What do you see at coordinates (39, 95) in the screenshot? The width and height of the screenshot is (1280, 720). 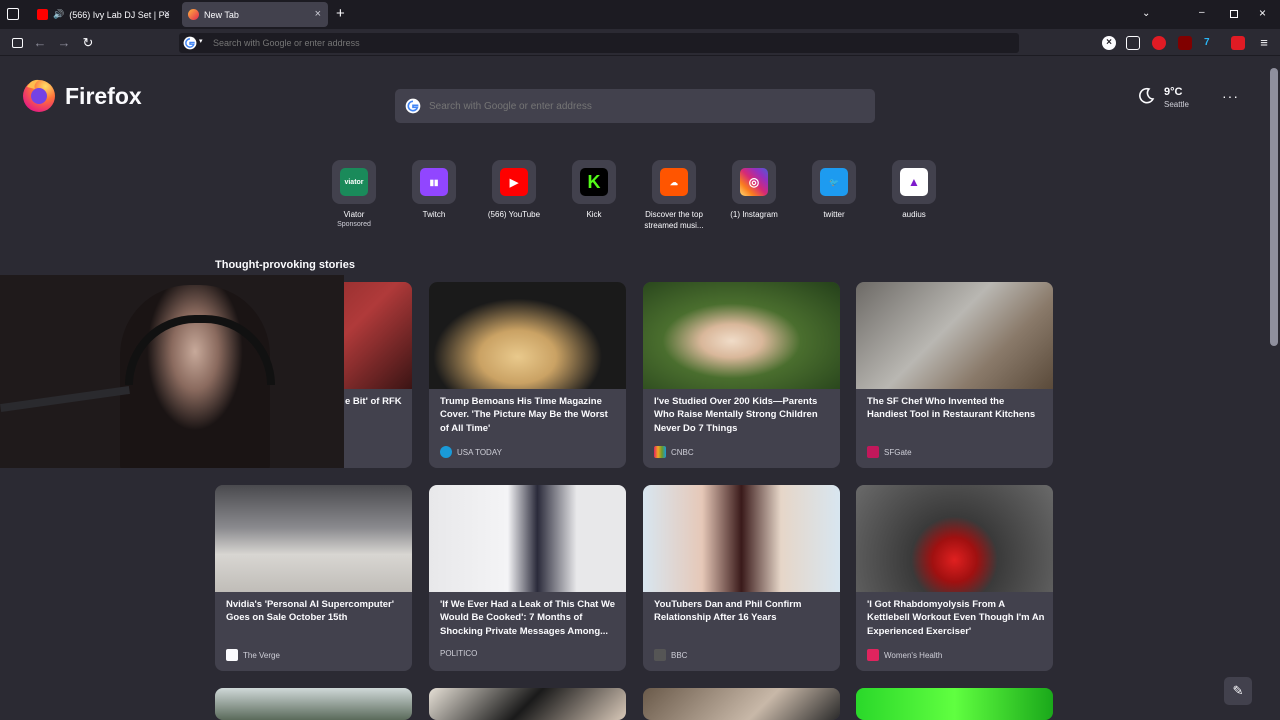 I see `firefox-logo-icon` at bounding box center [39, 95].